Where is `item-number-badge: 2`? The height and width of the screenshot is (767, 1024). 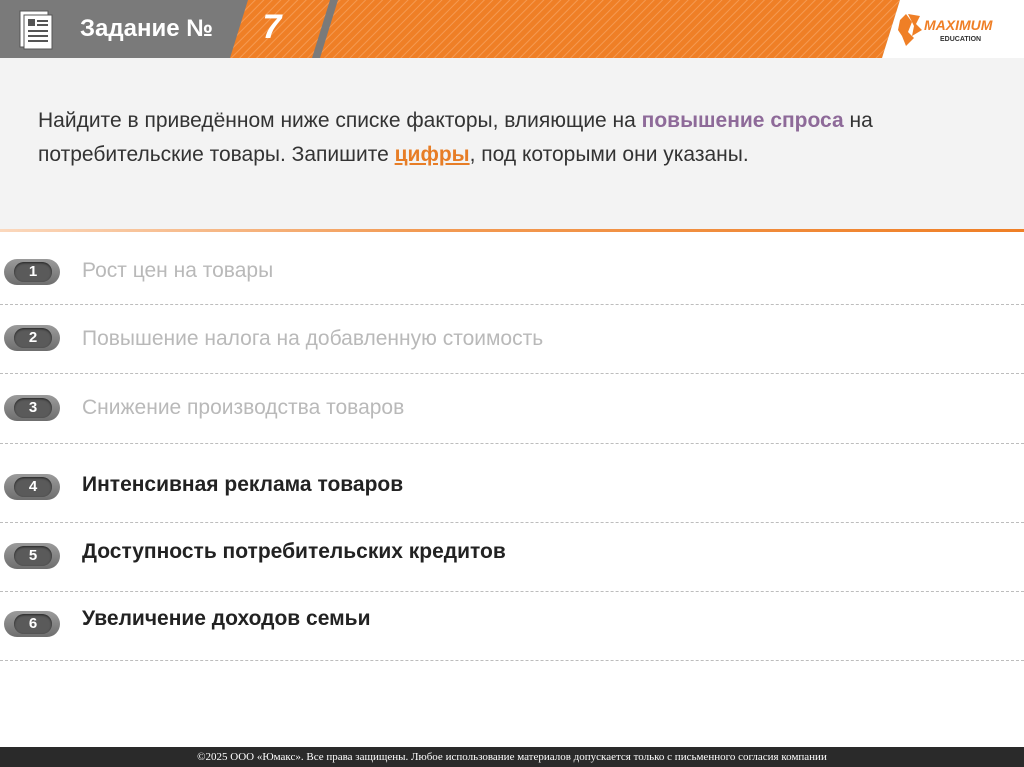 item-number-badge: 2 is located at coordinates (32, 338).